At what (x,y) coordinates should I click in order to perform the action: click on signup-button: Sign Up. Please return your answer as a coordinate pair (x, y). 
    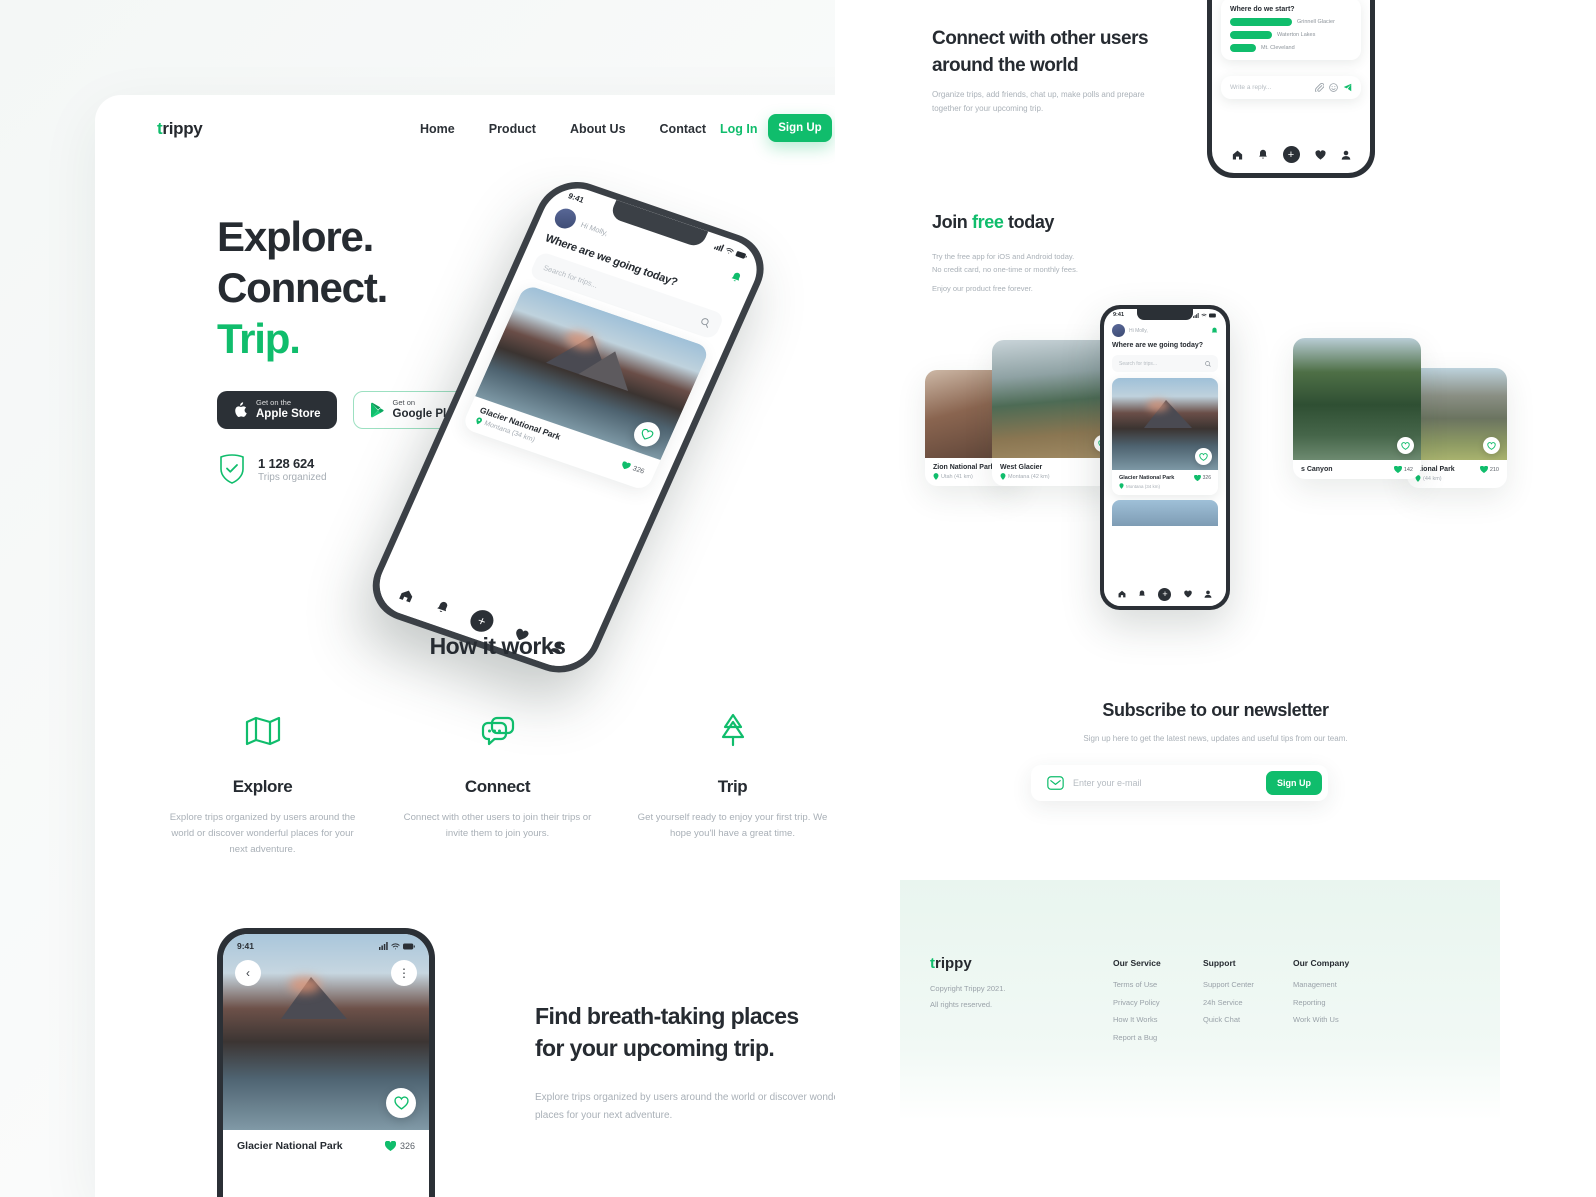
    Looking at the image, I should click on (800, 128).